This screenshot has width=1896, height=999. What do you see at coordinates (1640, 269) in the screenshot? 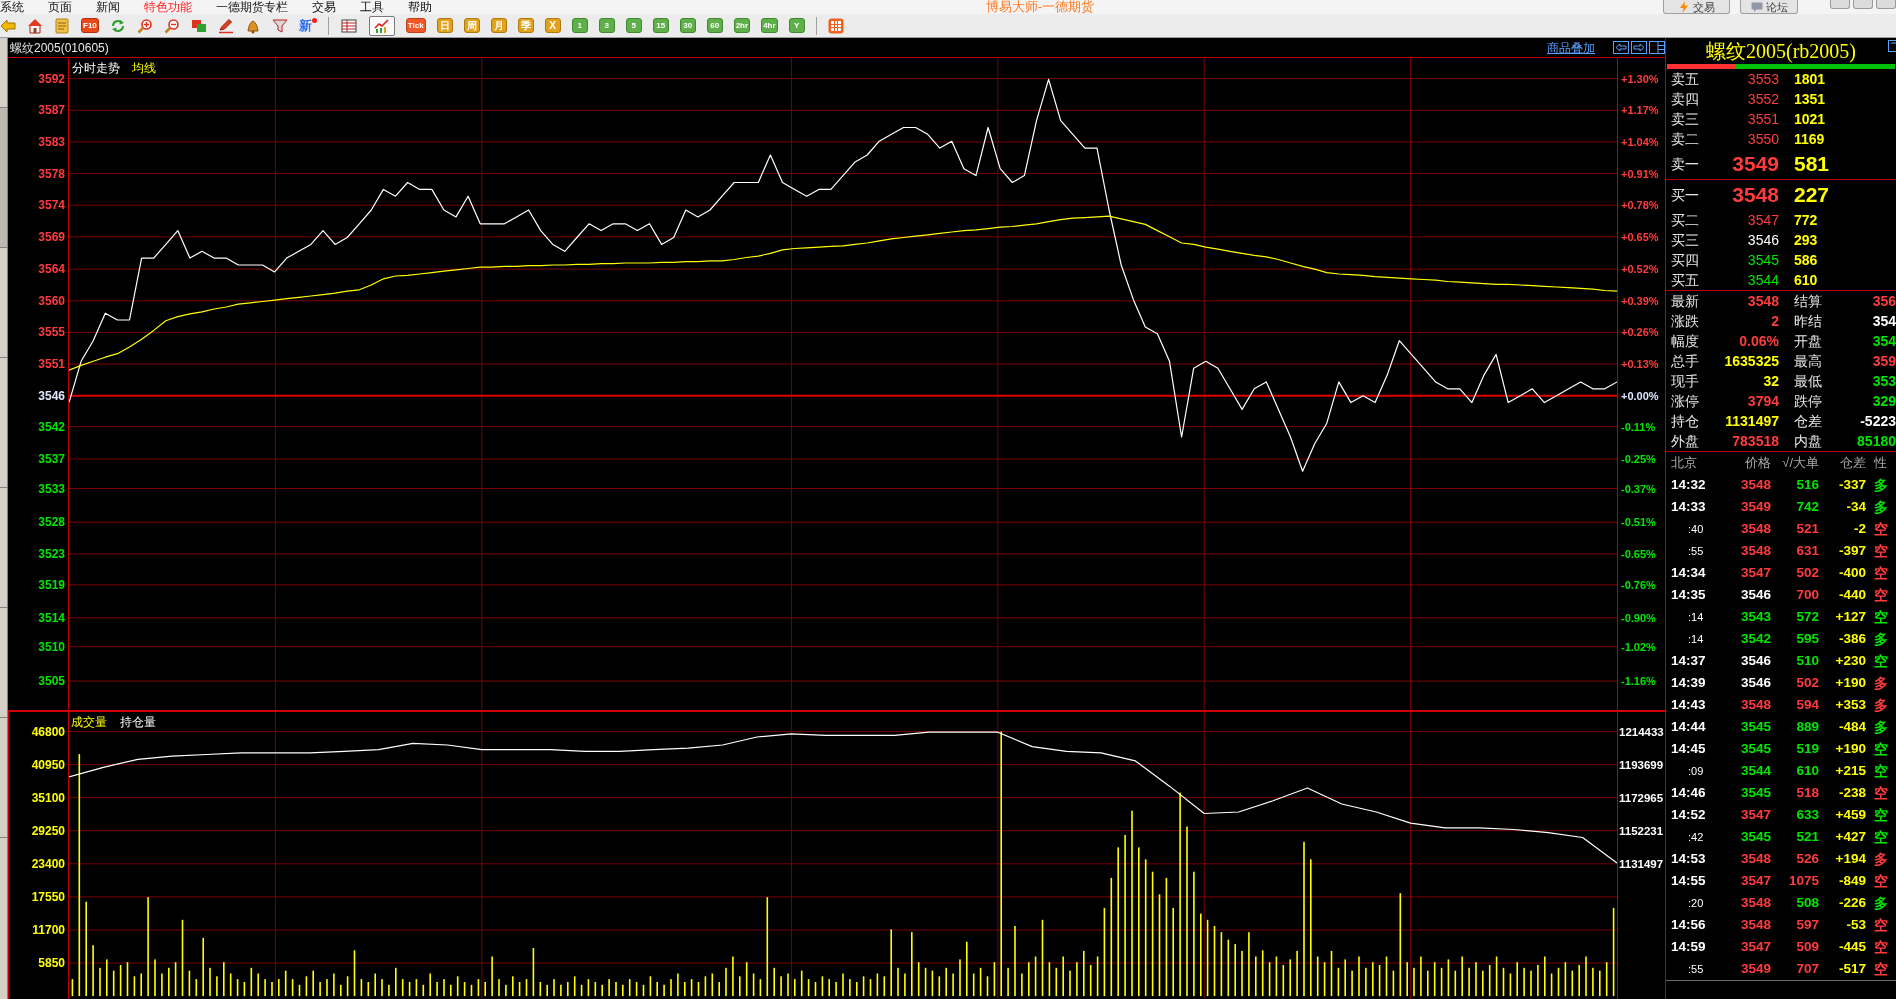
I see `axis-label: +0.52%` at bounding box center [1640, 269].